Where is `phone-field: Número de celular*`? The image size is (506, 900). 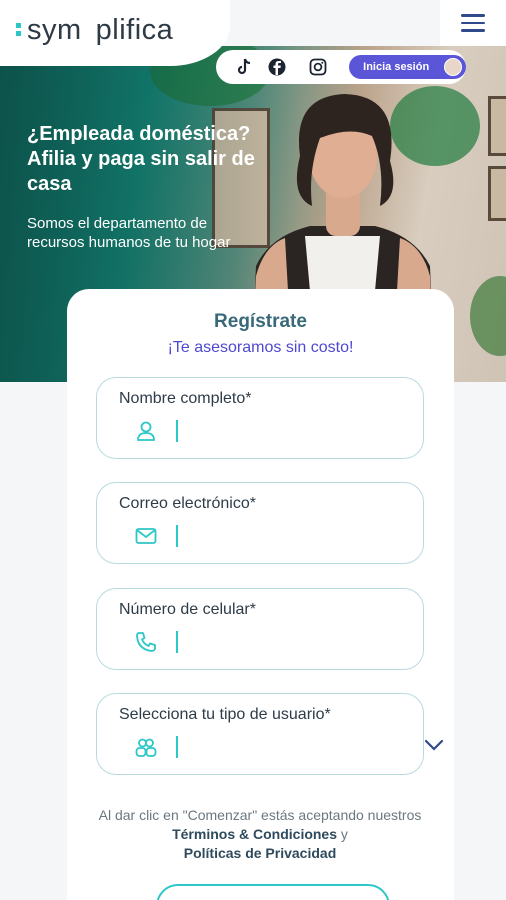 phone-field: Número de celular* is located at coordinates (260, 629).